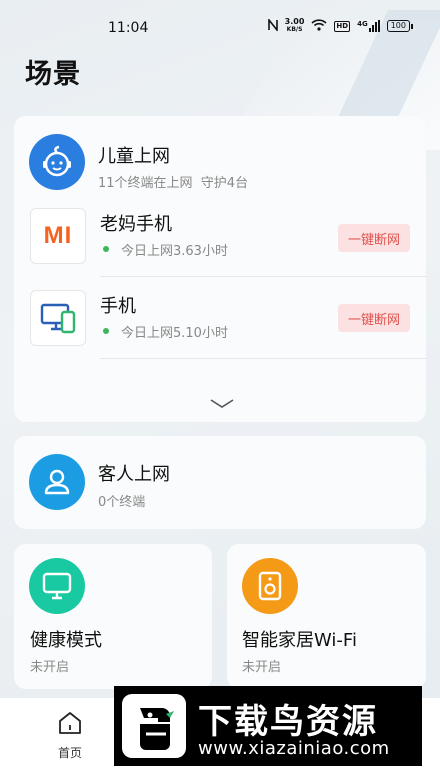  I want to click on page-title: 场景, so click(53, 74).